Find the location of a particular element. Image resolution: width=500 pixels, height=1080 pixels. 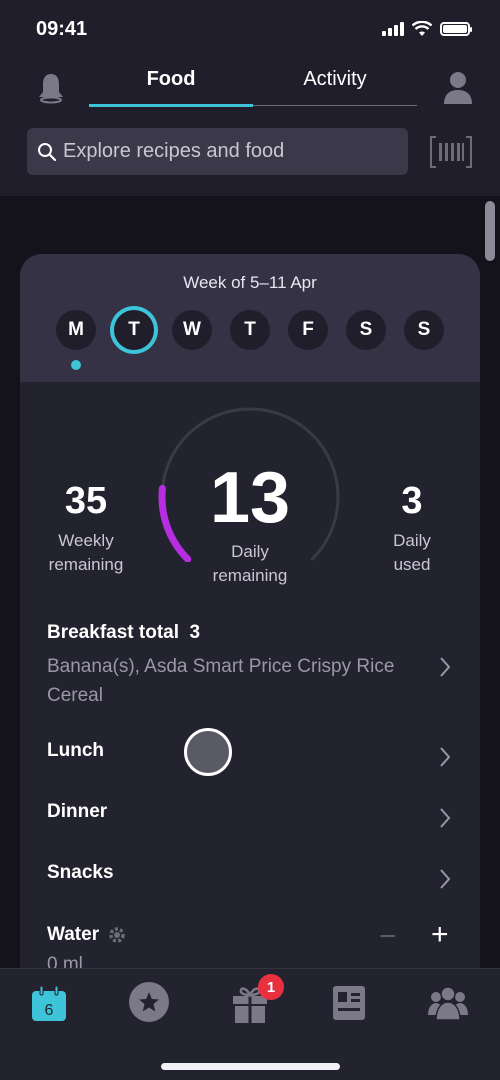

rewards-badge: 1 is located at coordinates (271, 987).